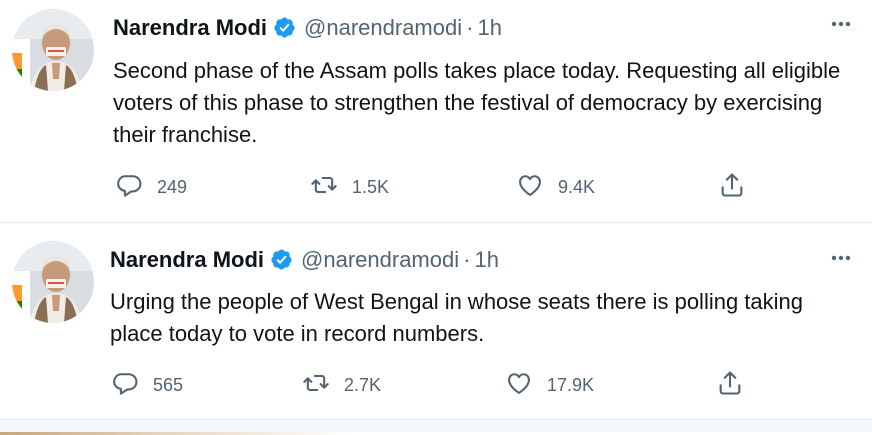 Image resolution: width=872 pixels, height=435 pixels. What do you see at coordinates (125, 385) in the screenshot?
I see `reply-icon` at bounding box center [125, 385].